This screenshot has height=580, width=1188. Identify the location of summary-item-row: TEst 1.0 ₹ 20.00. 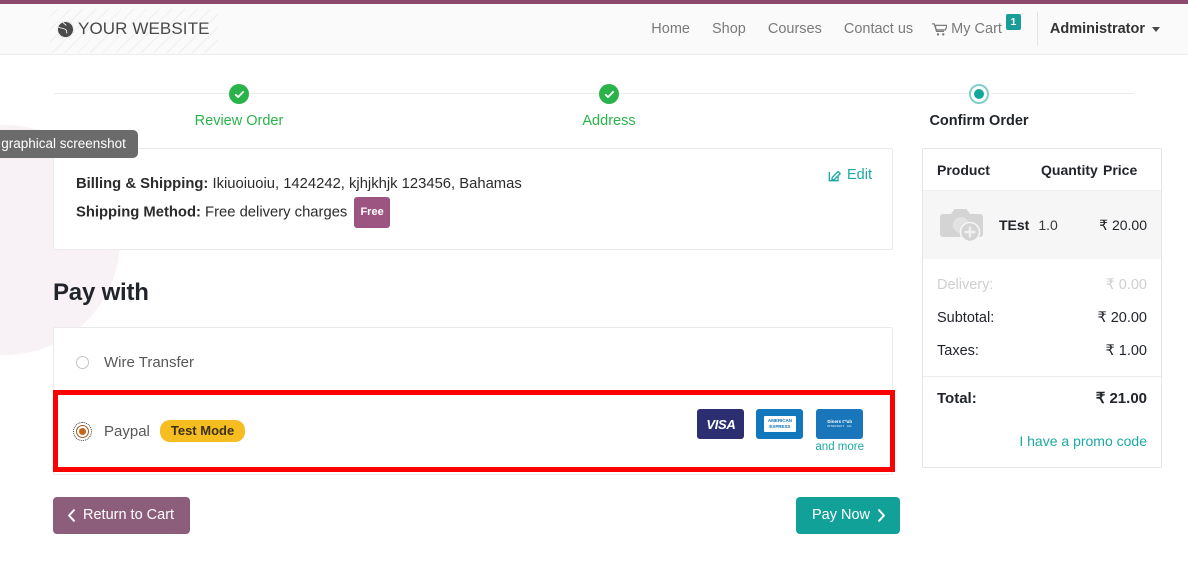
(1042, 225).